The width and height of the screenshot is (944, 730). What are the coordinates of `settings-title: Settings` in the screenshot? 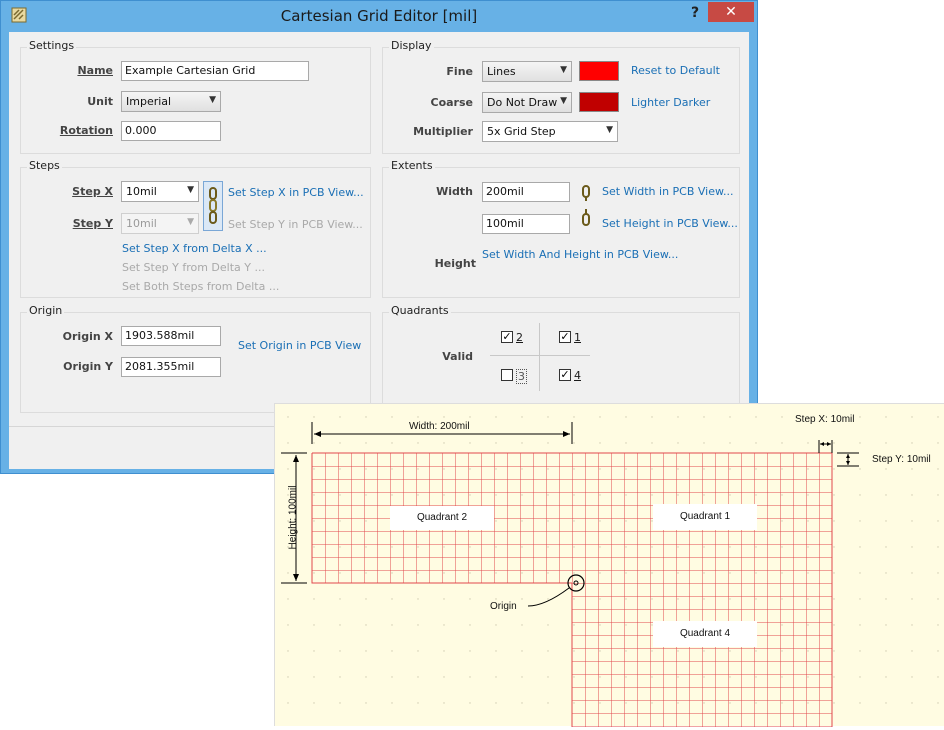 It's located at (52, 45).